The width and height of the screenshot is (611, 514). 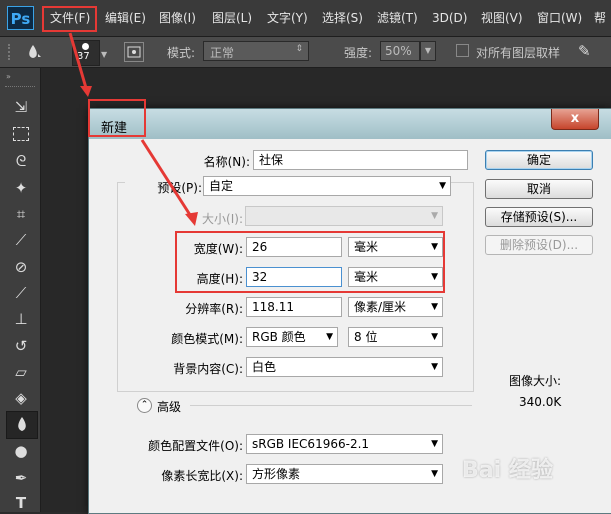 What do you see at coordinates (507, 470) in the screenshot?
I see `baidu-watermark: Bai 经验` at bounding box center [507, 470].